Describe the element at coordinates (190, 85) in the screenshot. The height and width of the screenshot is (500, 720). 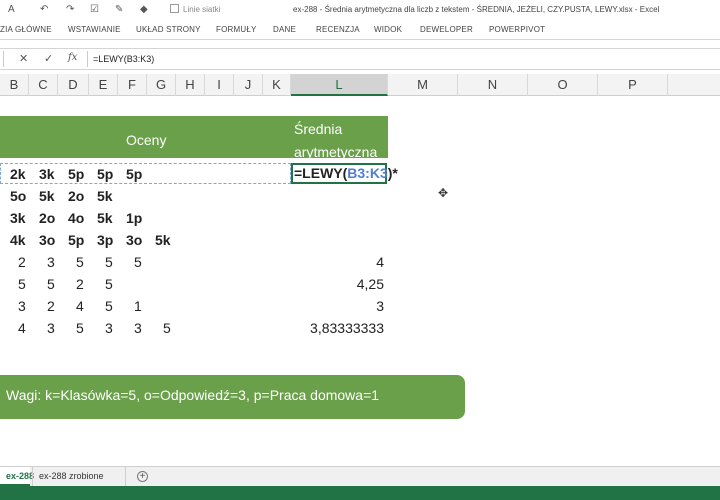
I see `column-header-h: H` at that location.